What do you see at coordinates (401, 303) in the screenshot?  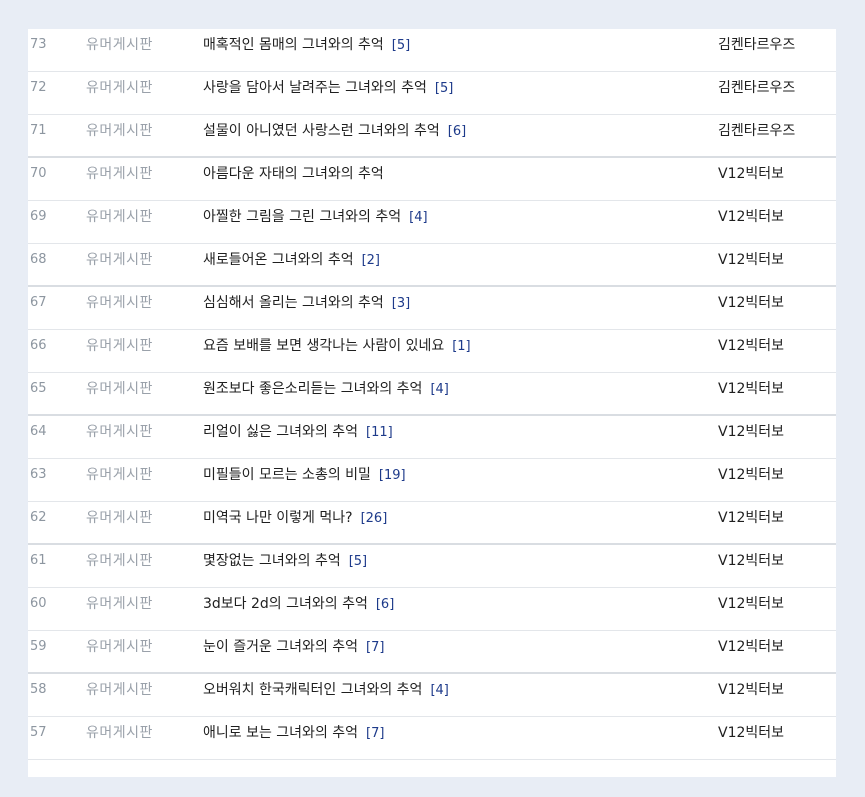 I see `comment-count: [3]` at bounding box center [401, 303].